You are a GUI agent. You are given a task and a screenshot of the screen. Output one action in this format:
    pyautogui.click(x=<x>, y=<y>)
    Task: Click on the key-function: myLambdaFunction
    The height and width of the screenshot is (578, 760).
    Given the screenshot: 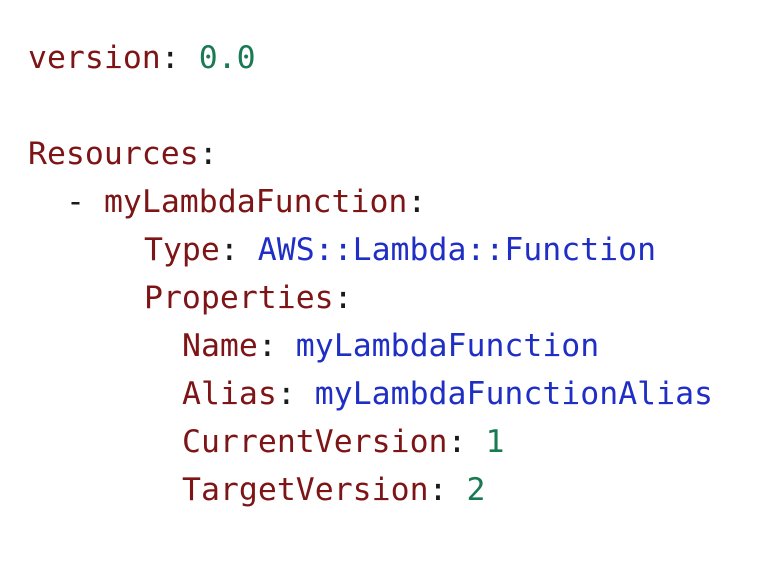 What is the action you would take?
    pyautogui.click(x=255, y=202)
    